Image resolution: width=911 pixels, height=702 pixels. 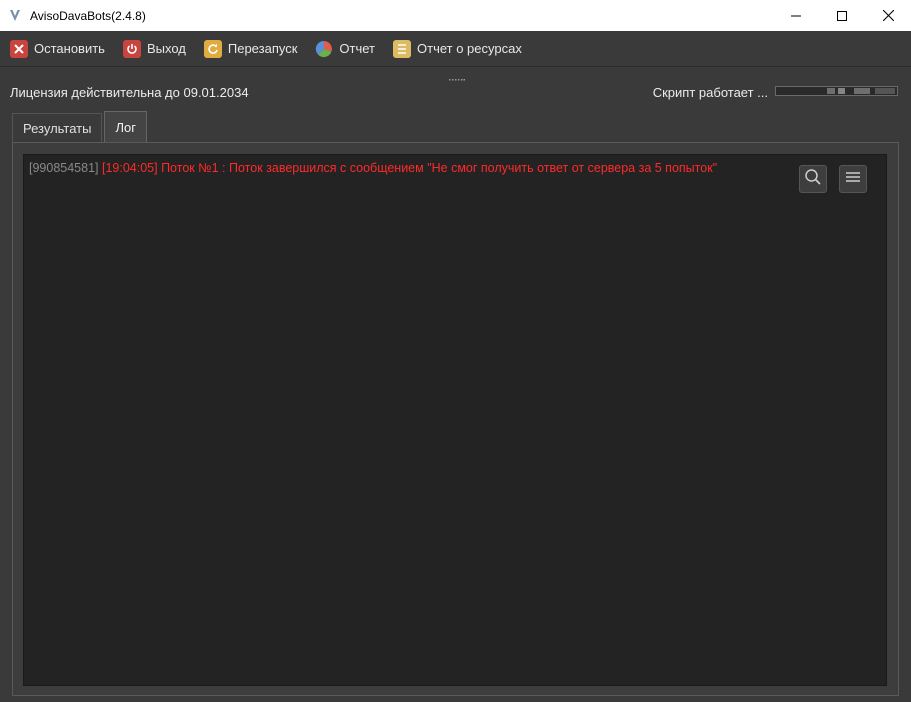 I want to click on title-bar: AvisoDavaBots(2.4.8), so click(x=455, y=15).